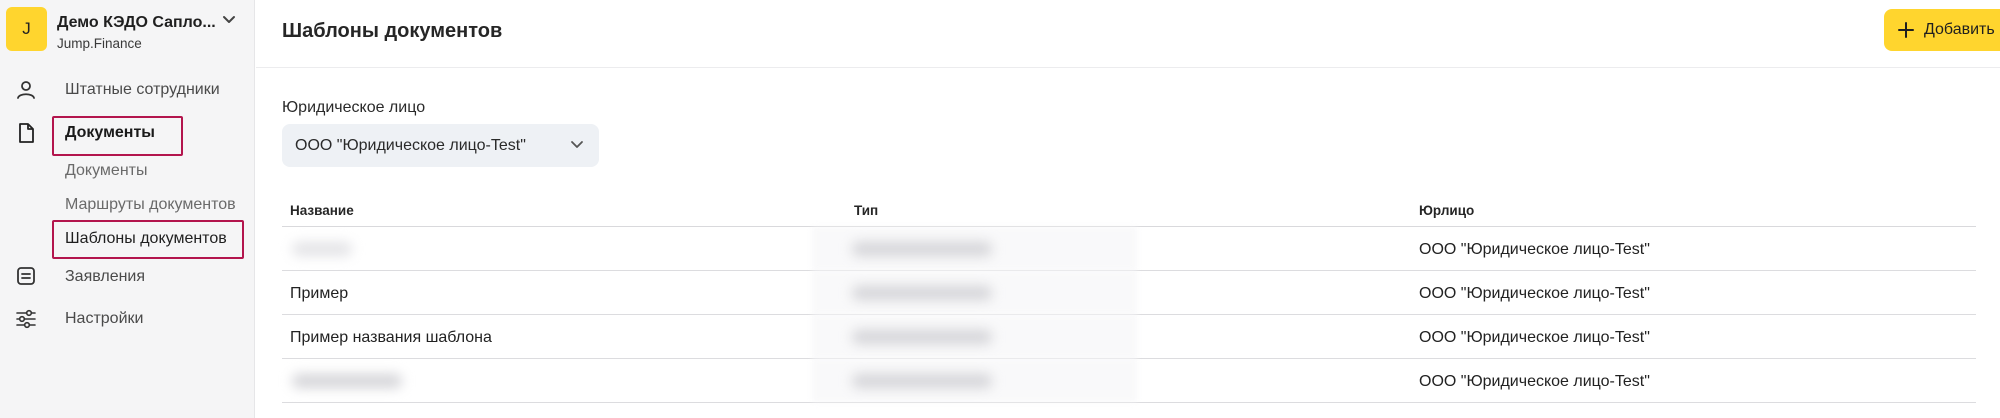 Image resolution: width=2000 pixels, height=418 pixels. I want to click on cell-name: Пример, so click(319, 293).